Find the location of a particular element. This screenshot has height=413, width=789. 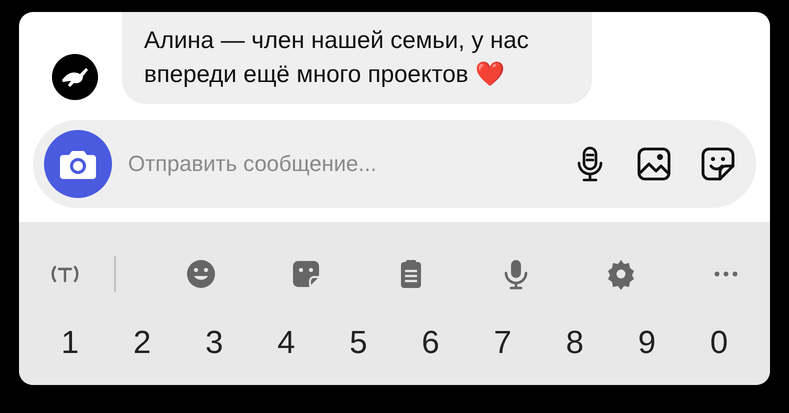

message-text: Алина — член нашей семьи, у нас впереди ещё много проектов ❤ is located at coordinates (337, 58).